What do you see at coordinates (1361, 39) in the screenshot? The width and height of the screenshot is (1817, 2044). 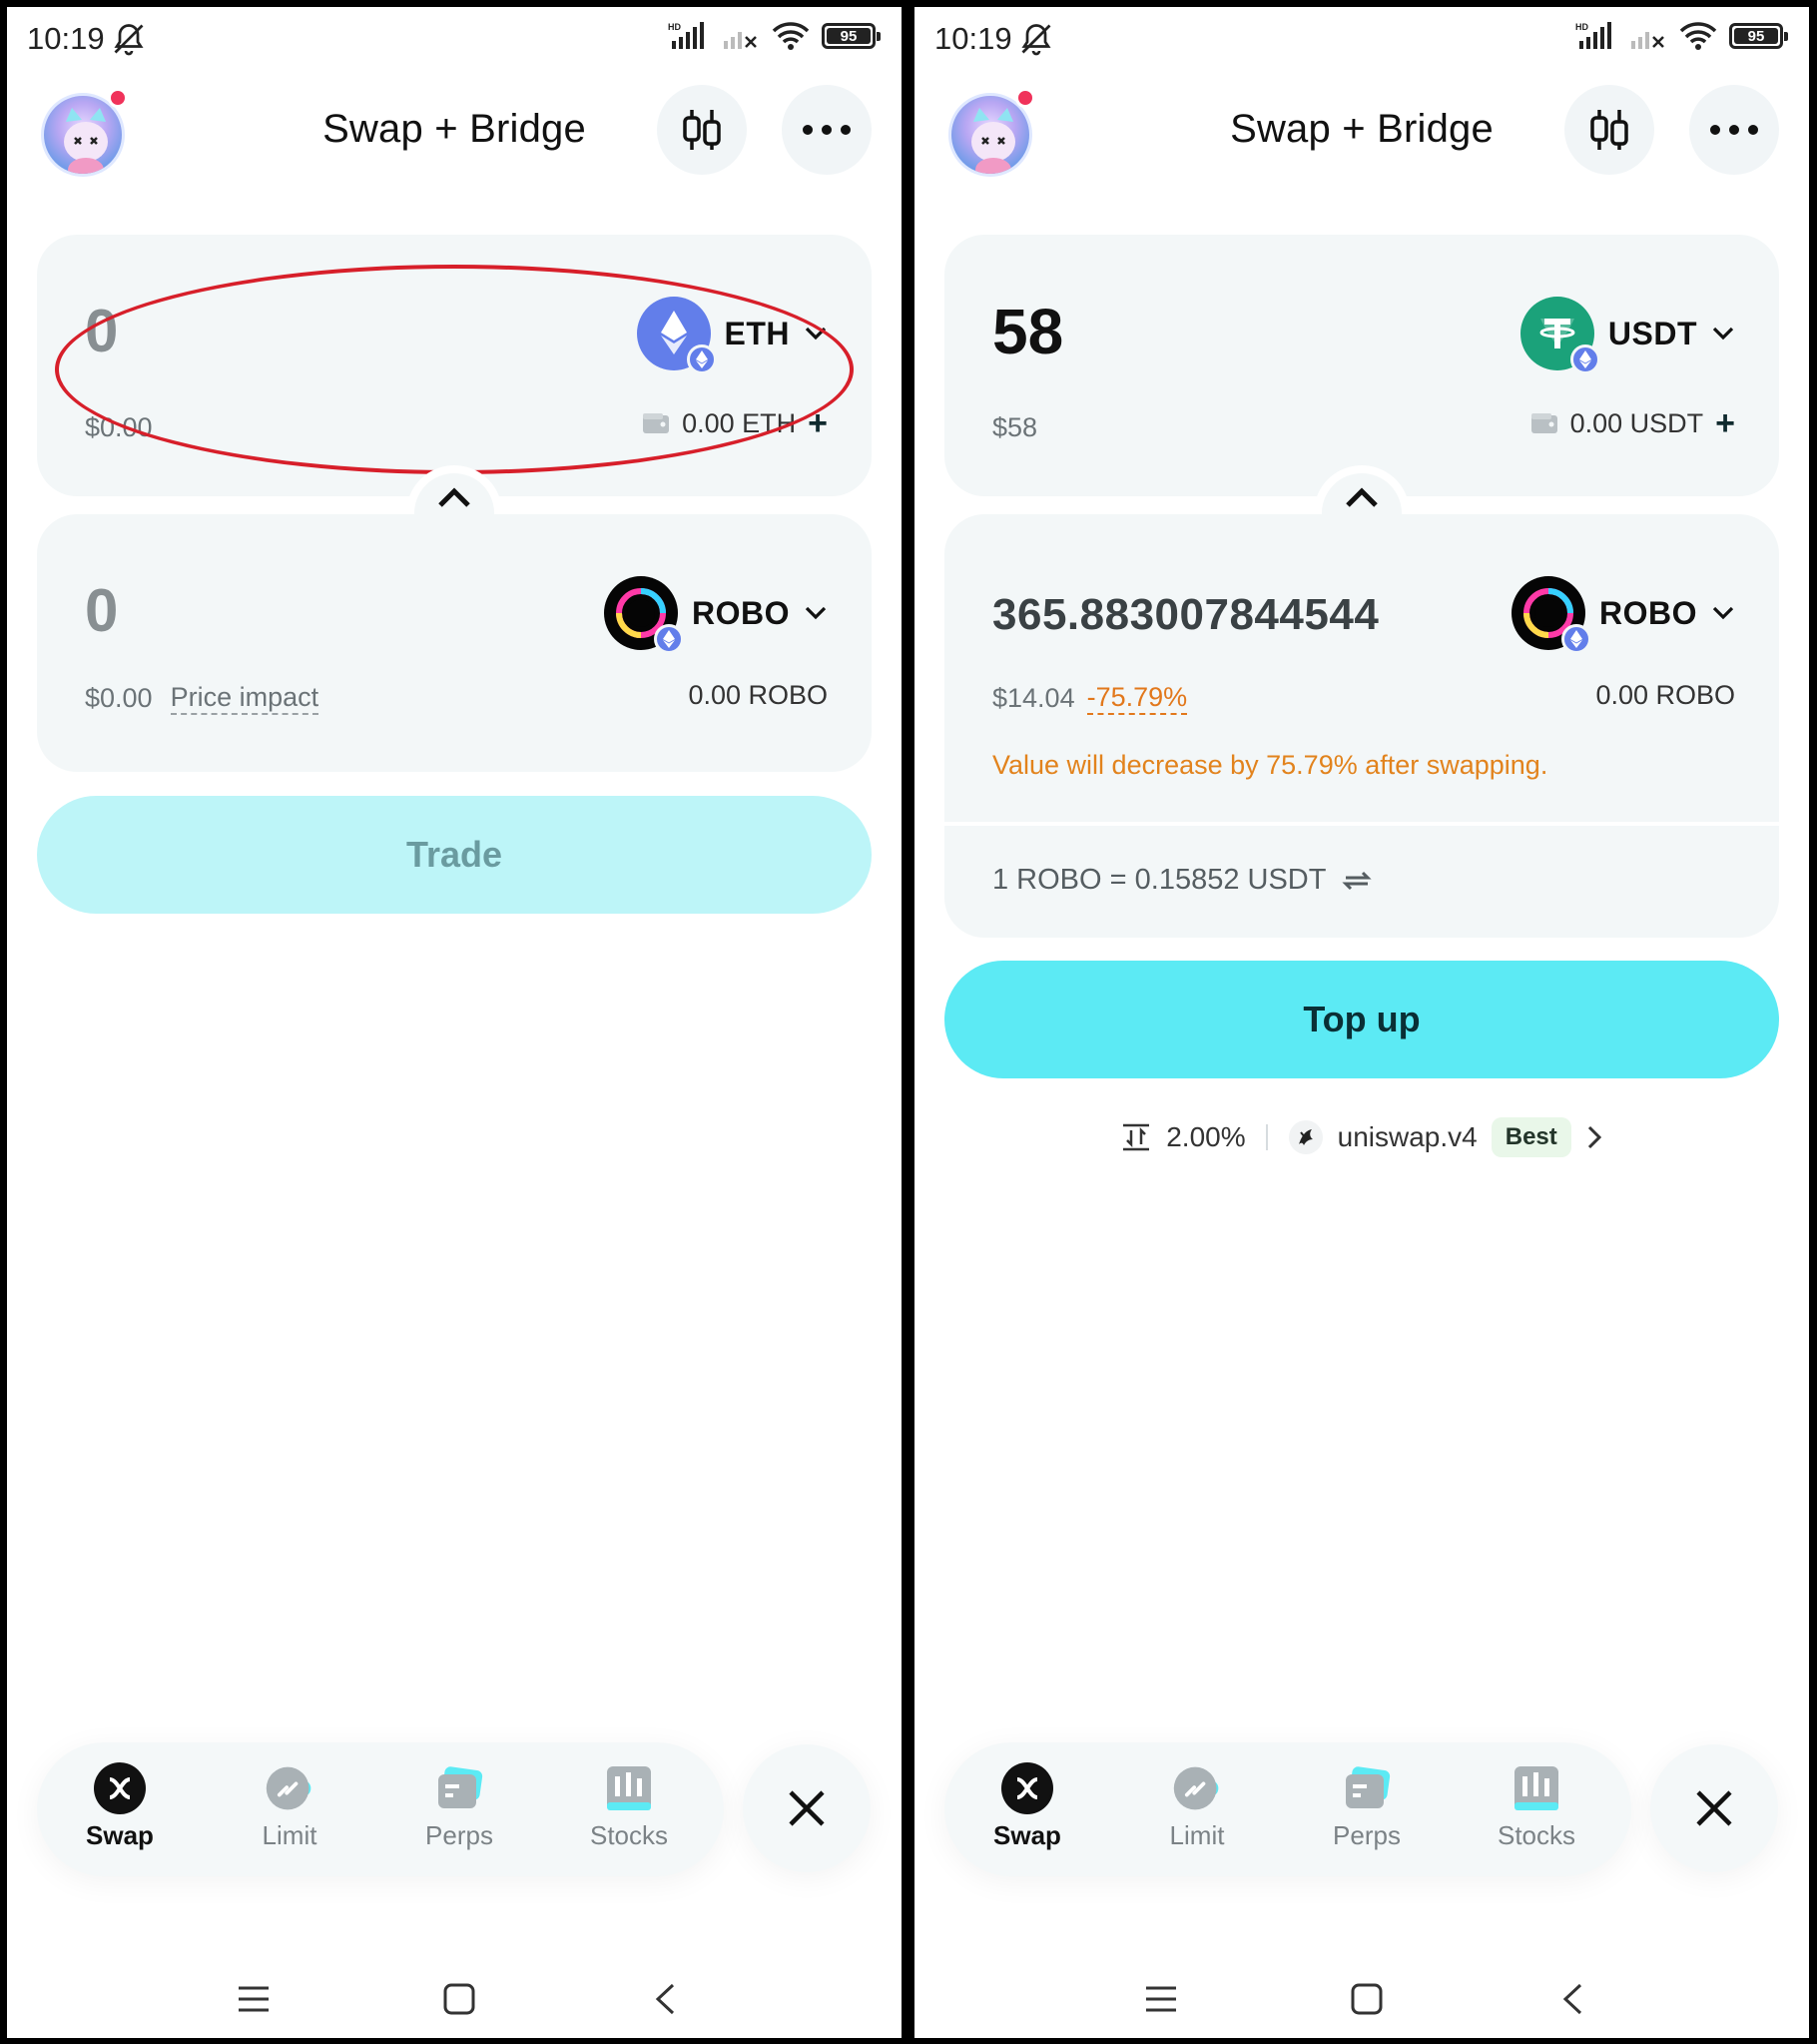 I see `status-bar: 10:19 HD 95` at bounding box center [1361, 39].